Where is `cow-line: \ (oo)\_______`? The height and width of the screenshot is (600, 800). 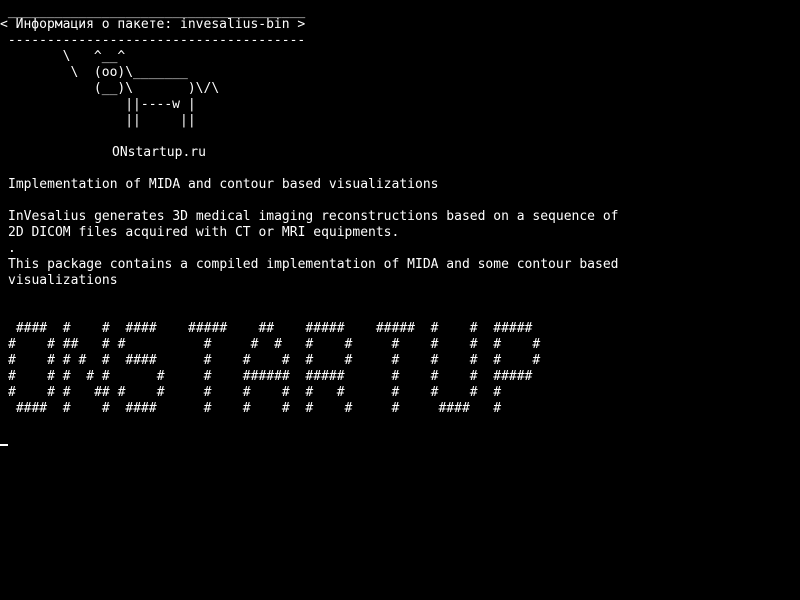
cow-line: \ (oo)\_______ is located at coordinates (94, 72).